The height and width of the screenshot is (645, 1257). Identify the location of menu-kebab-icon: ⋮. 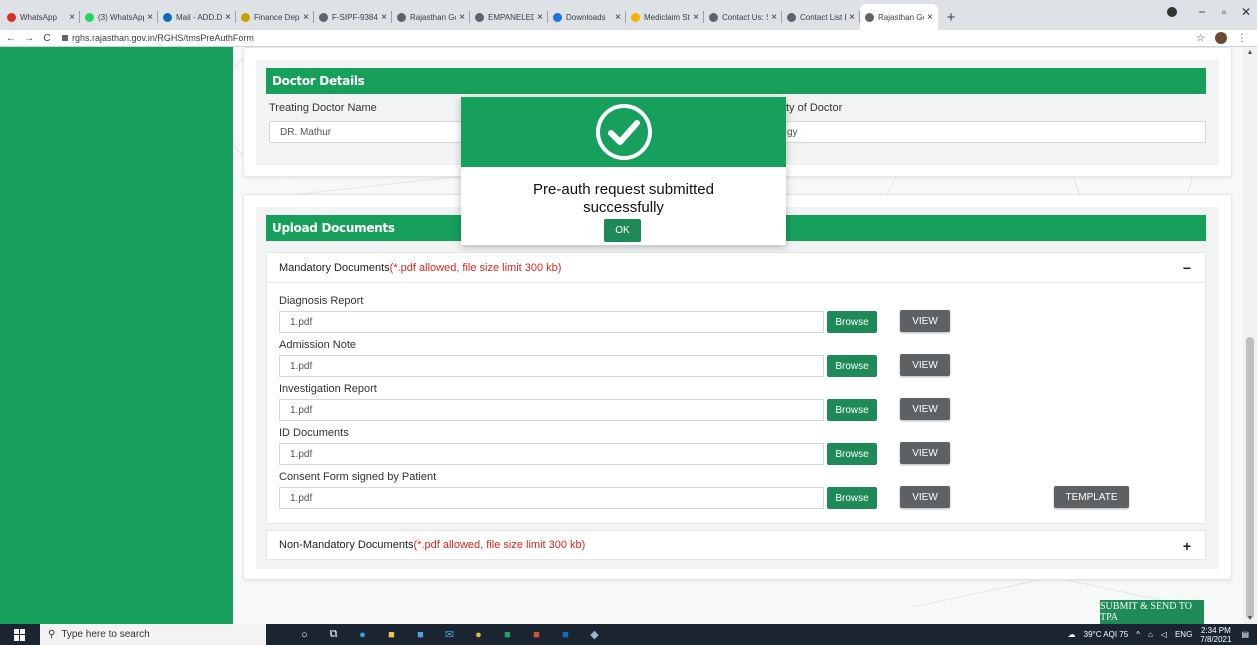
(1242, 38).